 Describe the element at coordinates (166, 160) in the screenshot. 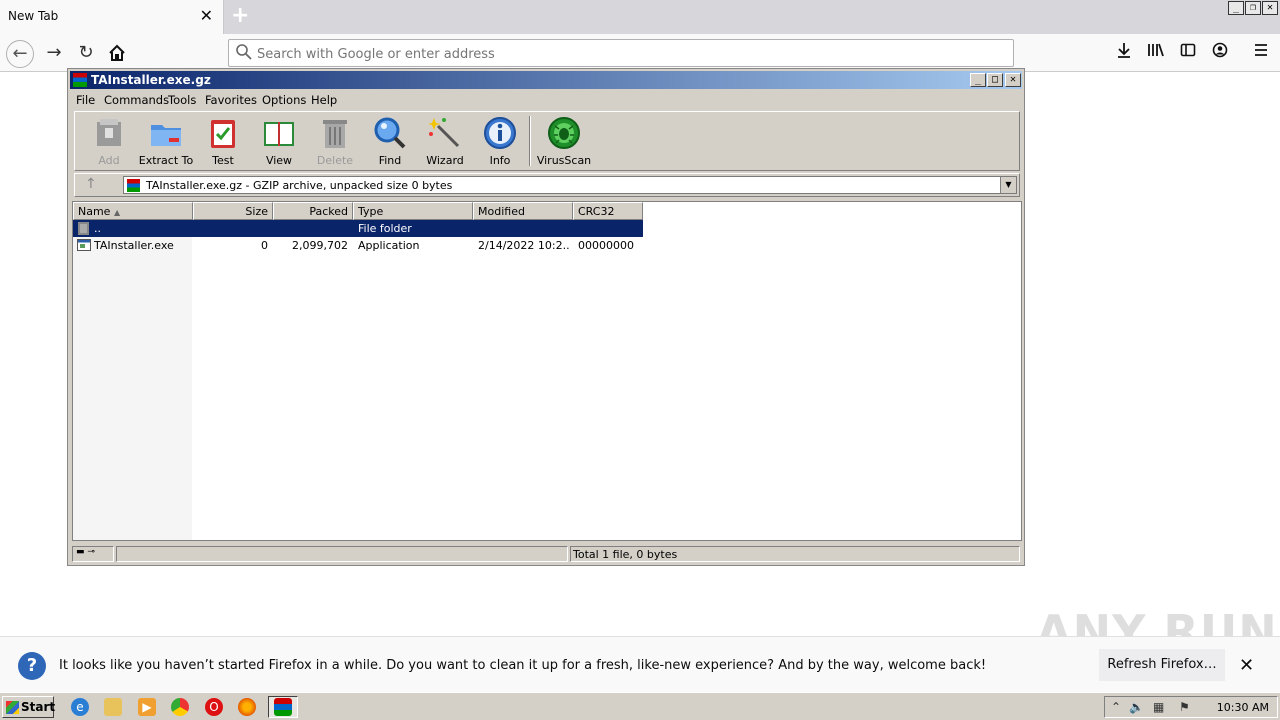

I see `extract-to-label: Extract To` at that location.